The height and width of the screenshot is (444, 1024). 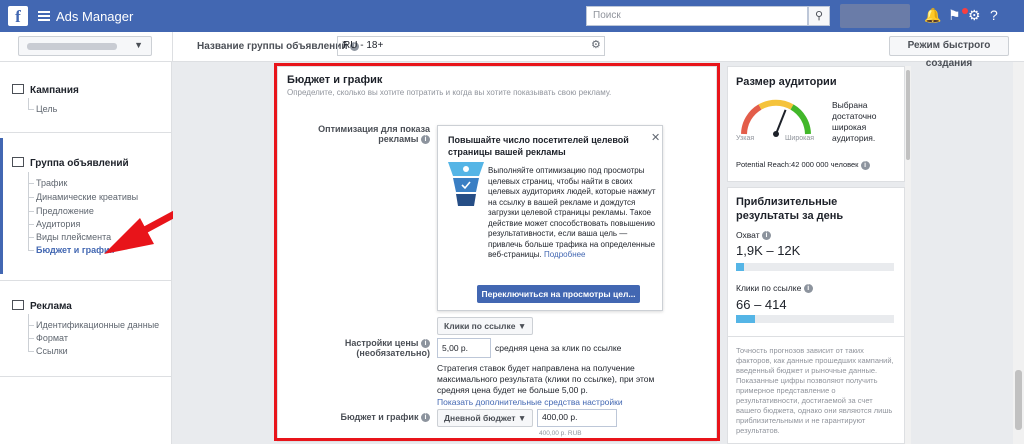 I want to click on sidebar-item-identity: Идентификационные данные, so click(x=97, y=325).